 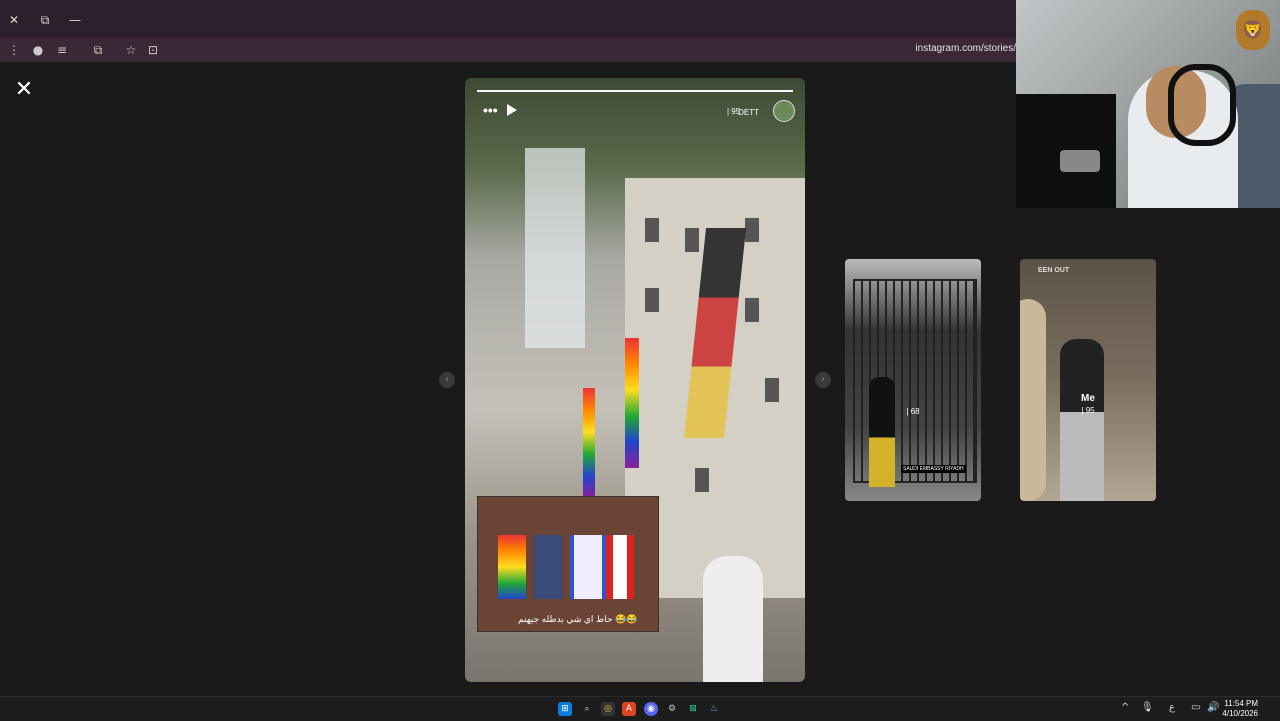 I want to click on language-indicator: ع, so click(x=1172, y=707).